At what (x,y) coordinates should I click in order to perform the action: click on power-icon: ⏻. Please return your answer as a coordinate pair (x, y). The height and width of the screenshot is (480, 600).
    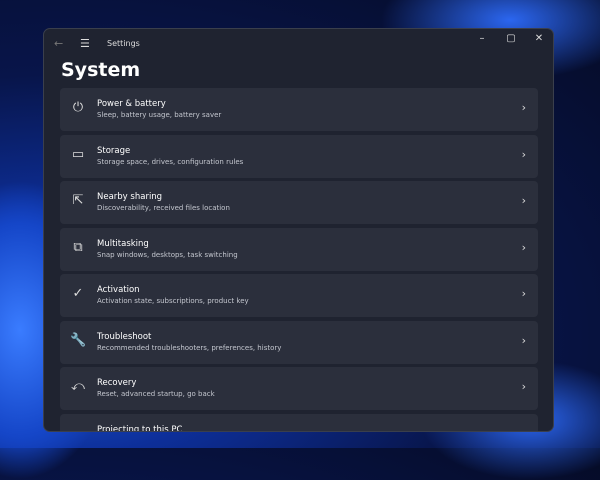
    Looking at the image, I should click on (78, 107).